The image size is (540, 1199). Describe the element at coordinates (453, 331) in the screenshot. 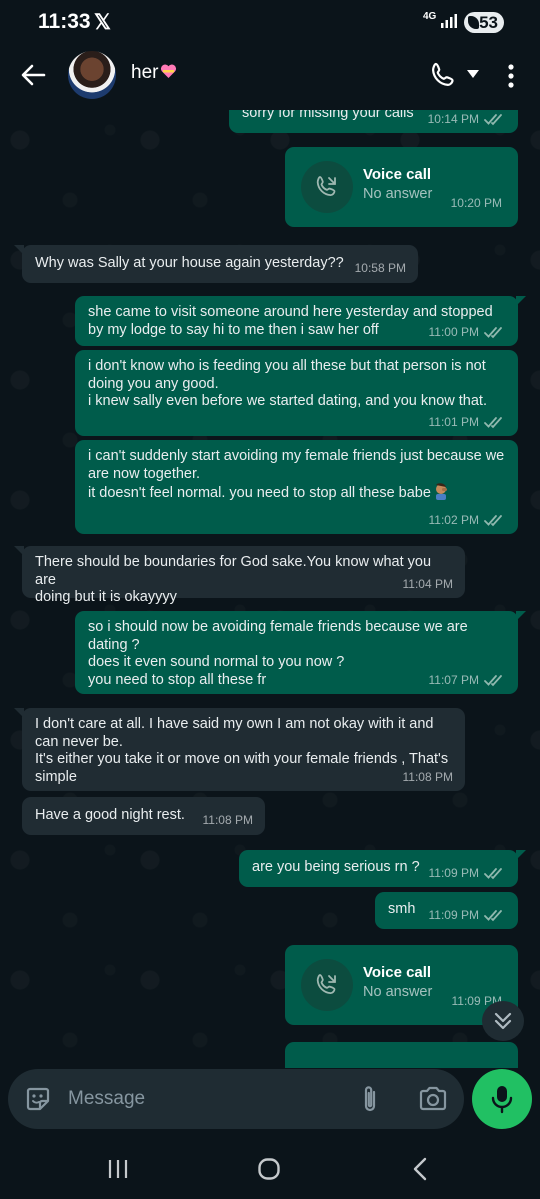

I see `message-time: 11:00 PM` at that location.